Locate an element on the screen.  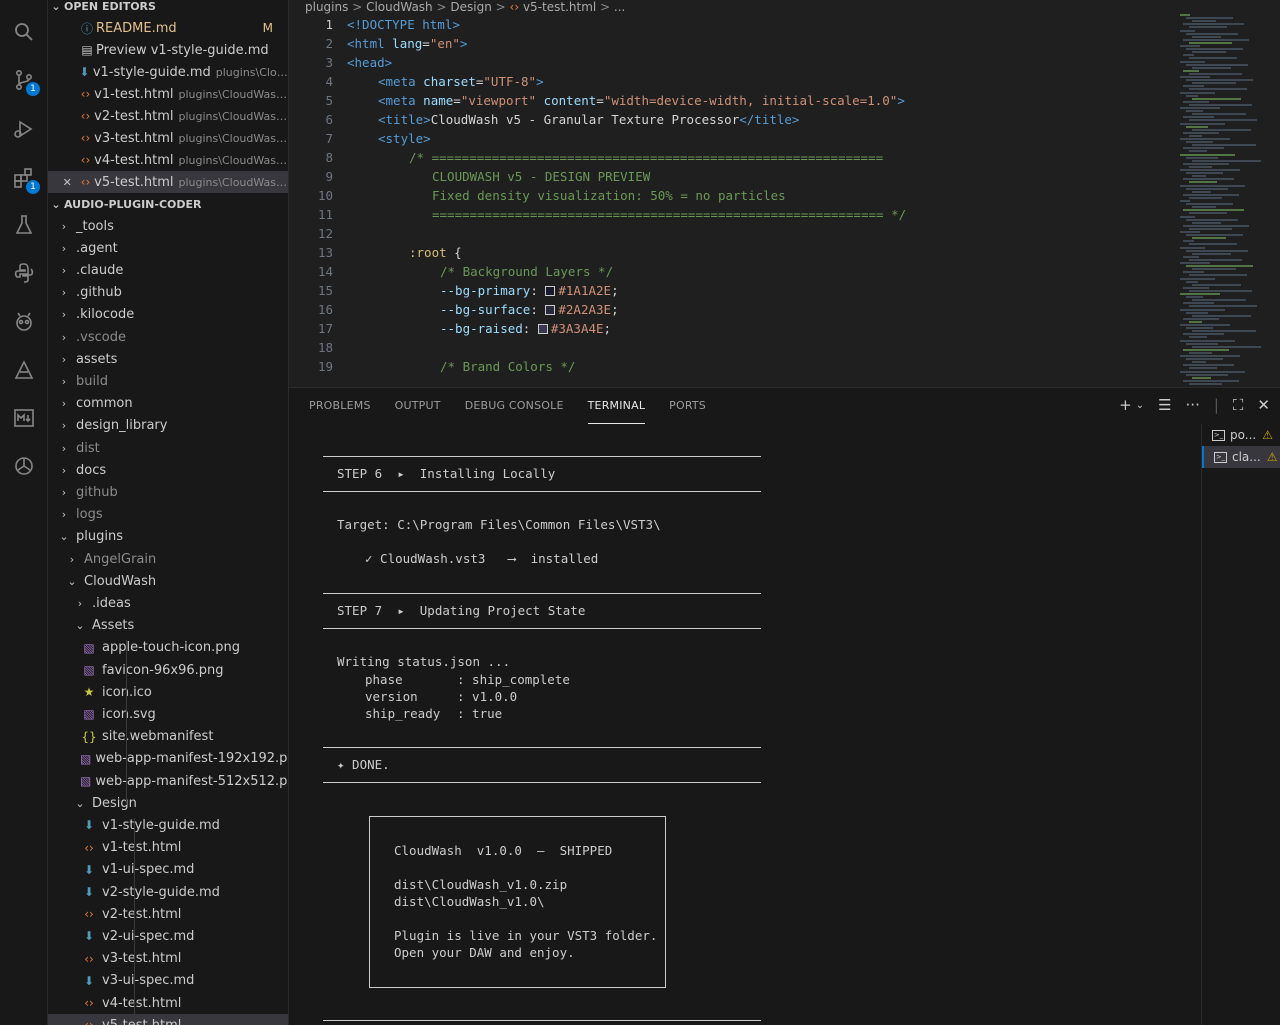
more-actions-icon: ··· is located at coordinates (1193, 405).